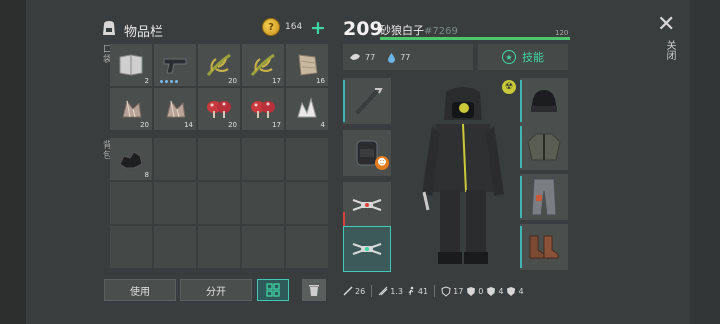  I want to click on cloth-scrap-icon, so click(308, 65).